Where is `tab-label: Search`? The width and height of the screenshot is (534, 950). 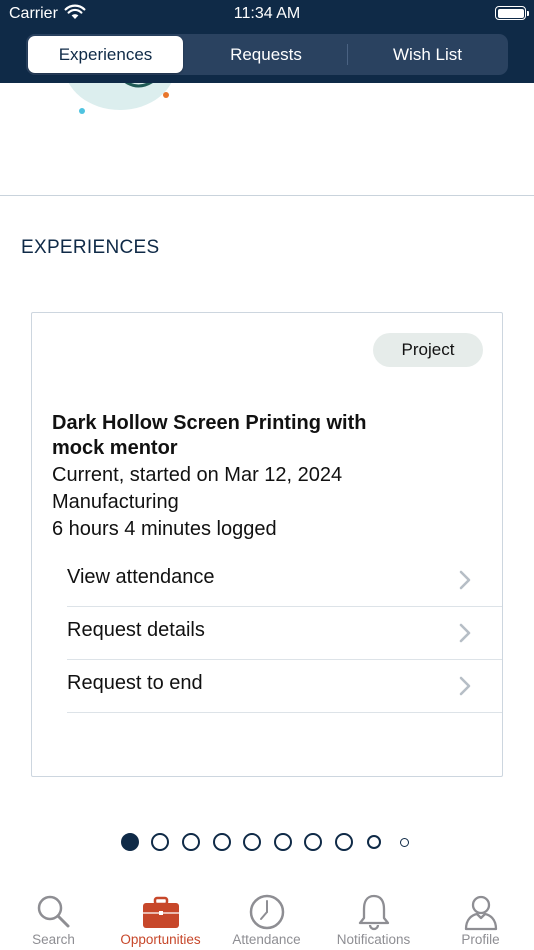 tab-label: Search is located at coordinates (53, 939).